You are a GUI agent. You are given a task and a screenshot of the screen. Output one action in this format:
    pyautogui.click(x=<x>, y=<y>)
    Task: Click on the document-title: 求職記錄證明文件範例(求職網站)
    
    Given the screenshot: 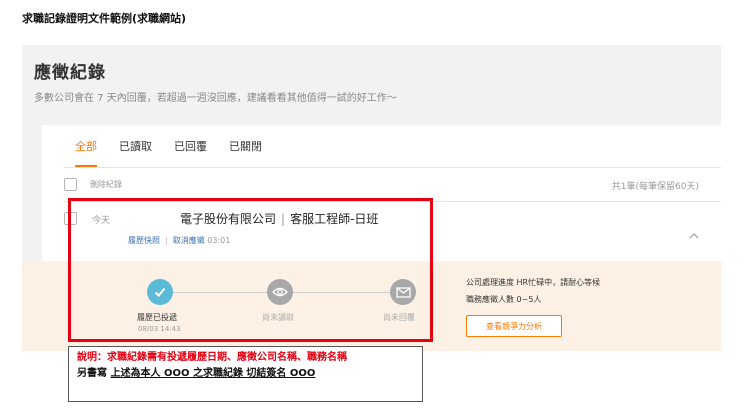 What is the action you would take?
    pyautogui.click(x=104, y=18)
    